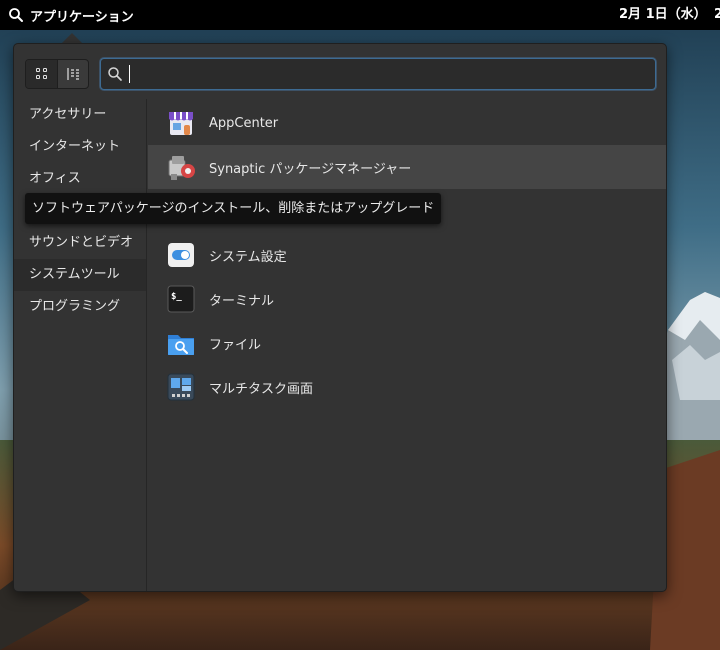 This screenshot has height=650, width=720. What do you see at coordinates (80, 179) in the screenshot?
I see `category-office: オフィス` at bounding box center [80, 179].